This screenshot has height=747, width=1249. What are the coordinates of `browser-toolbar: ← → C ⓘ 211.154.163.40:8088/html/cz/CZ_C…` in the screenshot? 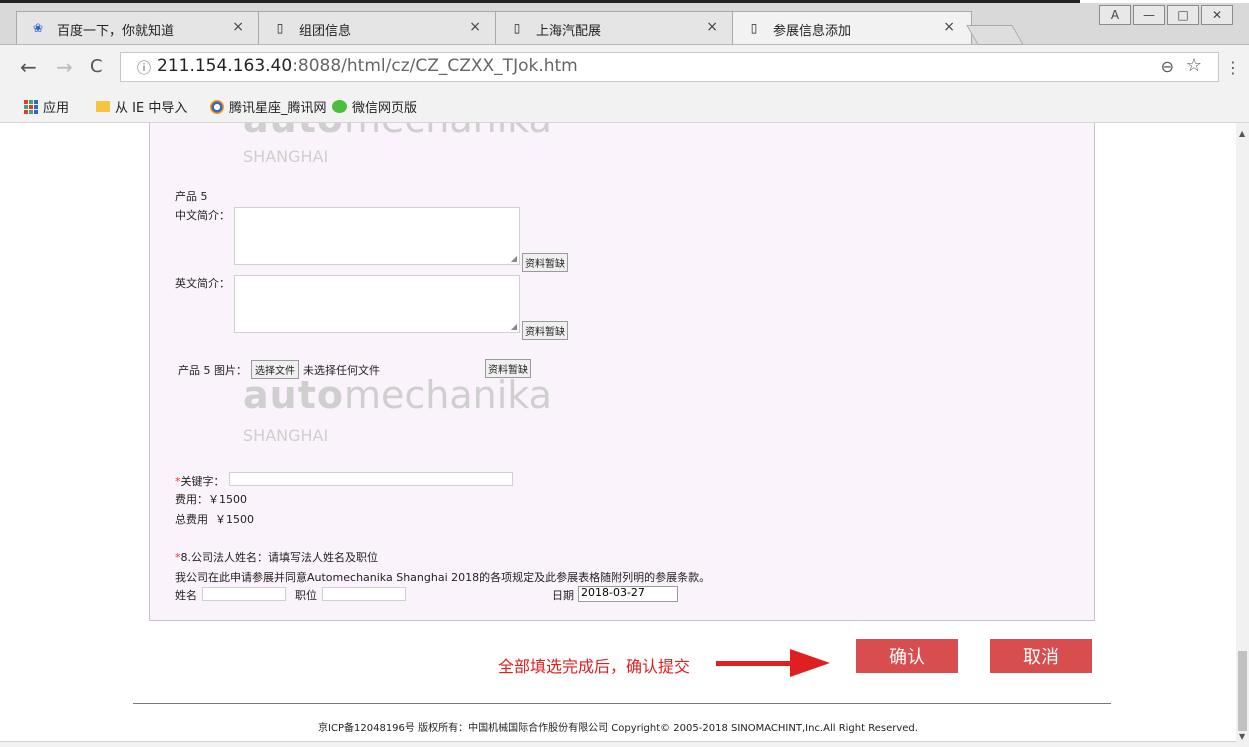 It's located at (624, 67).